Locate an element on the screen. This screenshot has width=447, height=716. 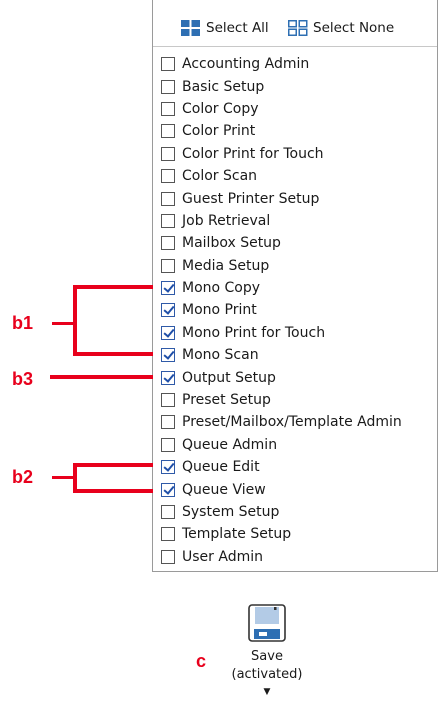
role-label: Mono Scan is located at coordinates (220, 355).